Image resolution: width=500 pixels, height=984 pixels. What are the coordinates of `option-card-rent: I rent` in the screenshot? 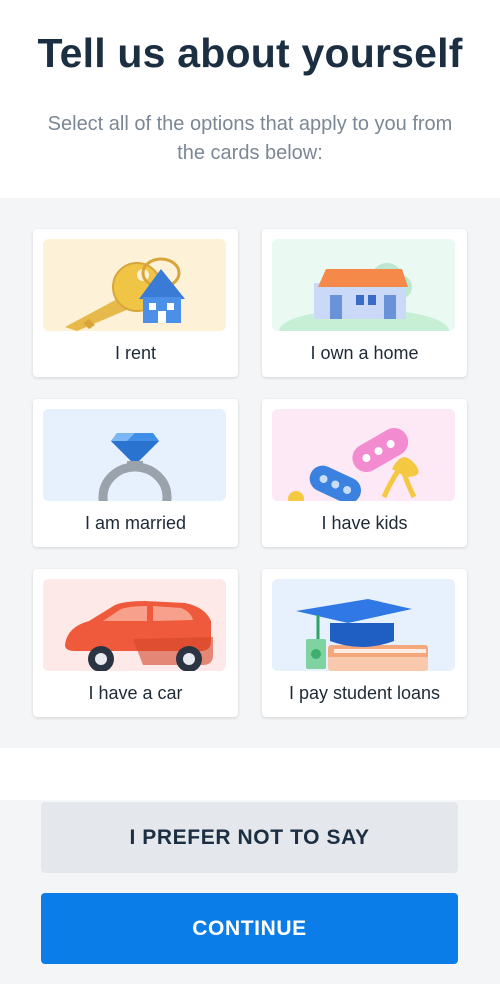 It's located at (135, 303).